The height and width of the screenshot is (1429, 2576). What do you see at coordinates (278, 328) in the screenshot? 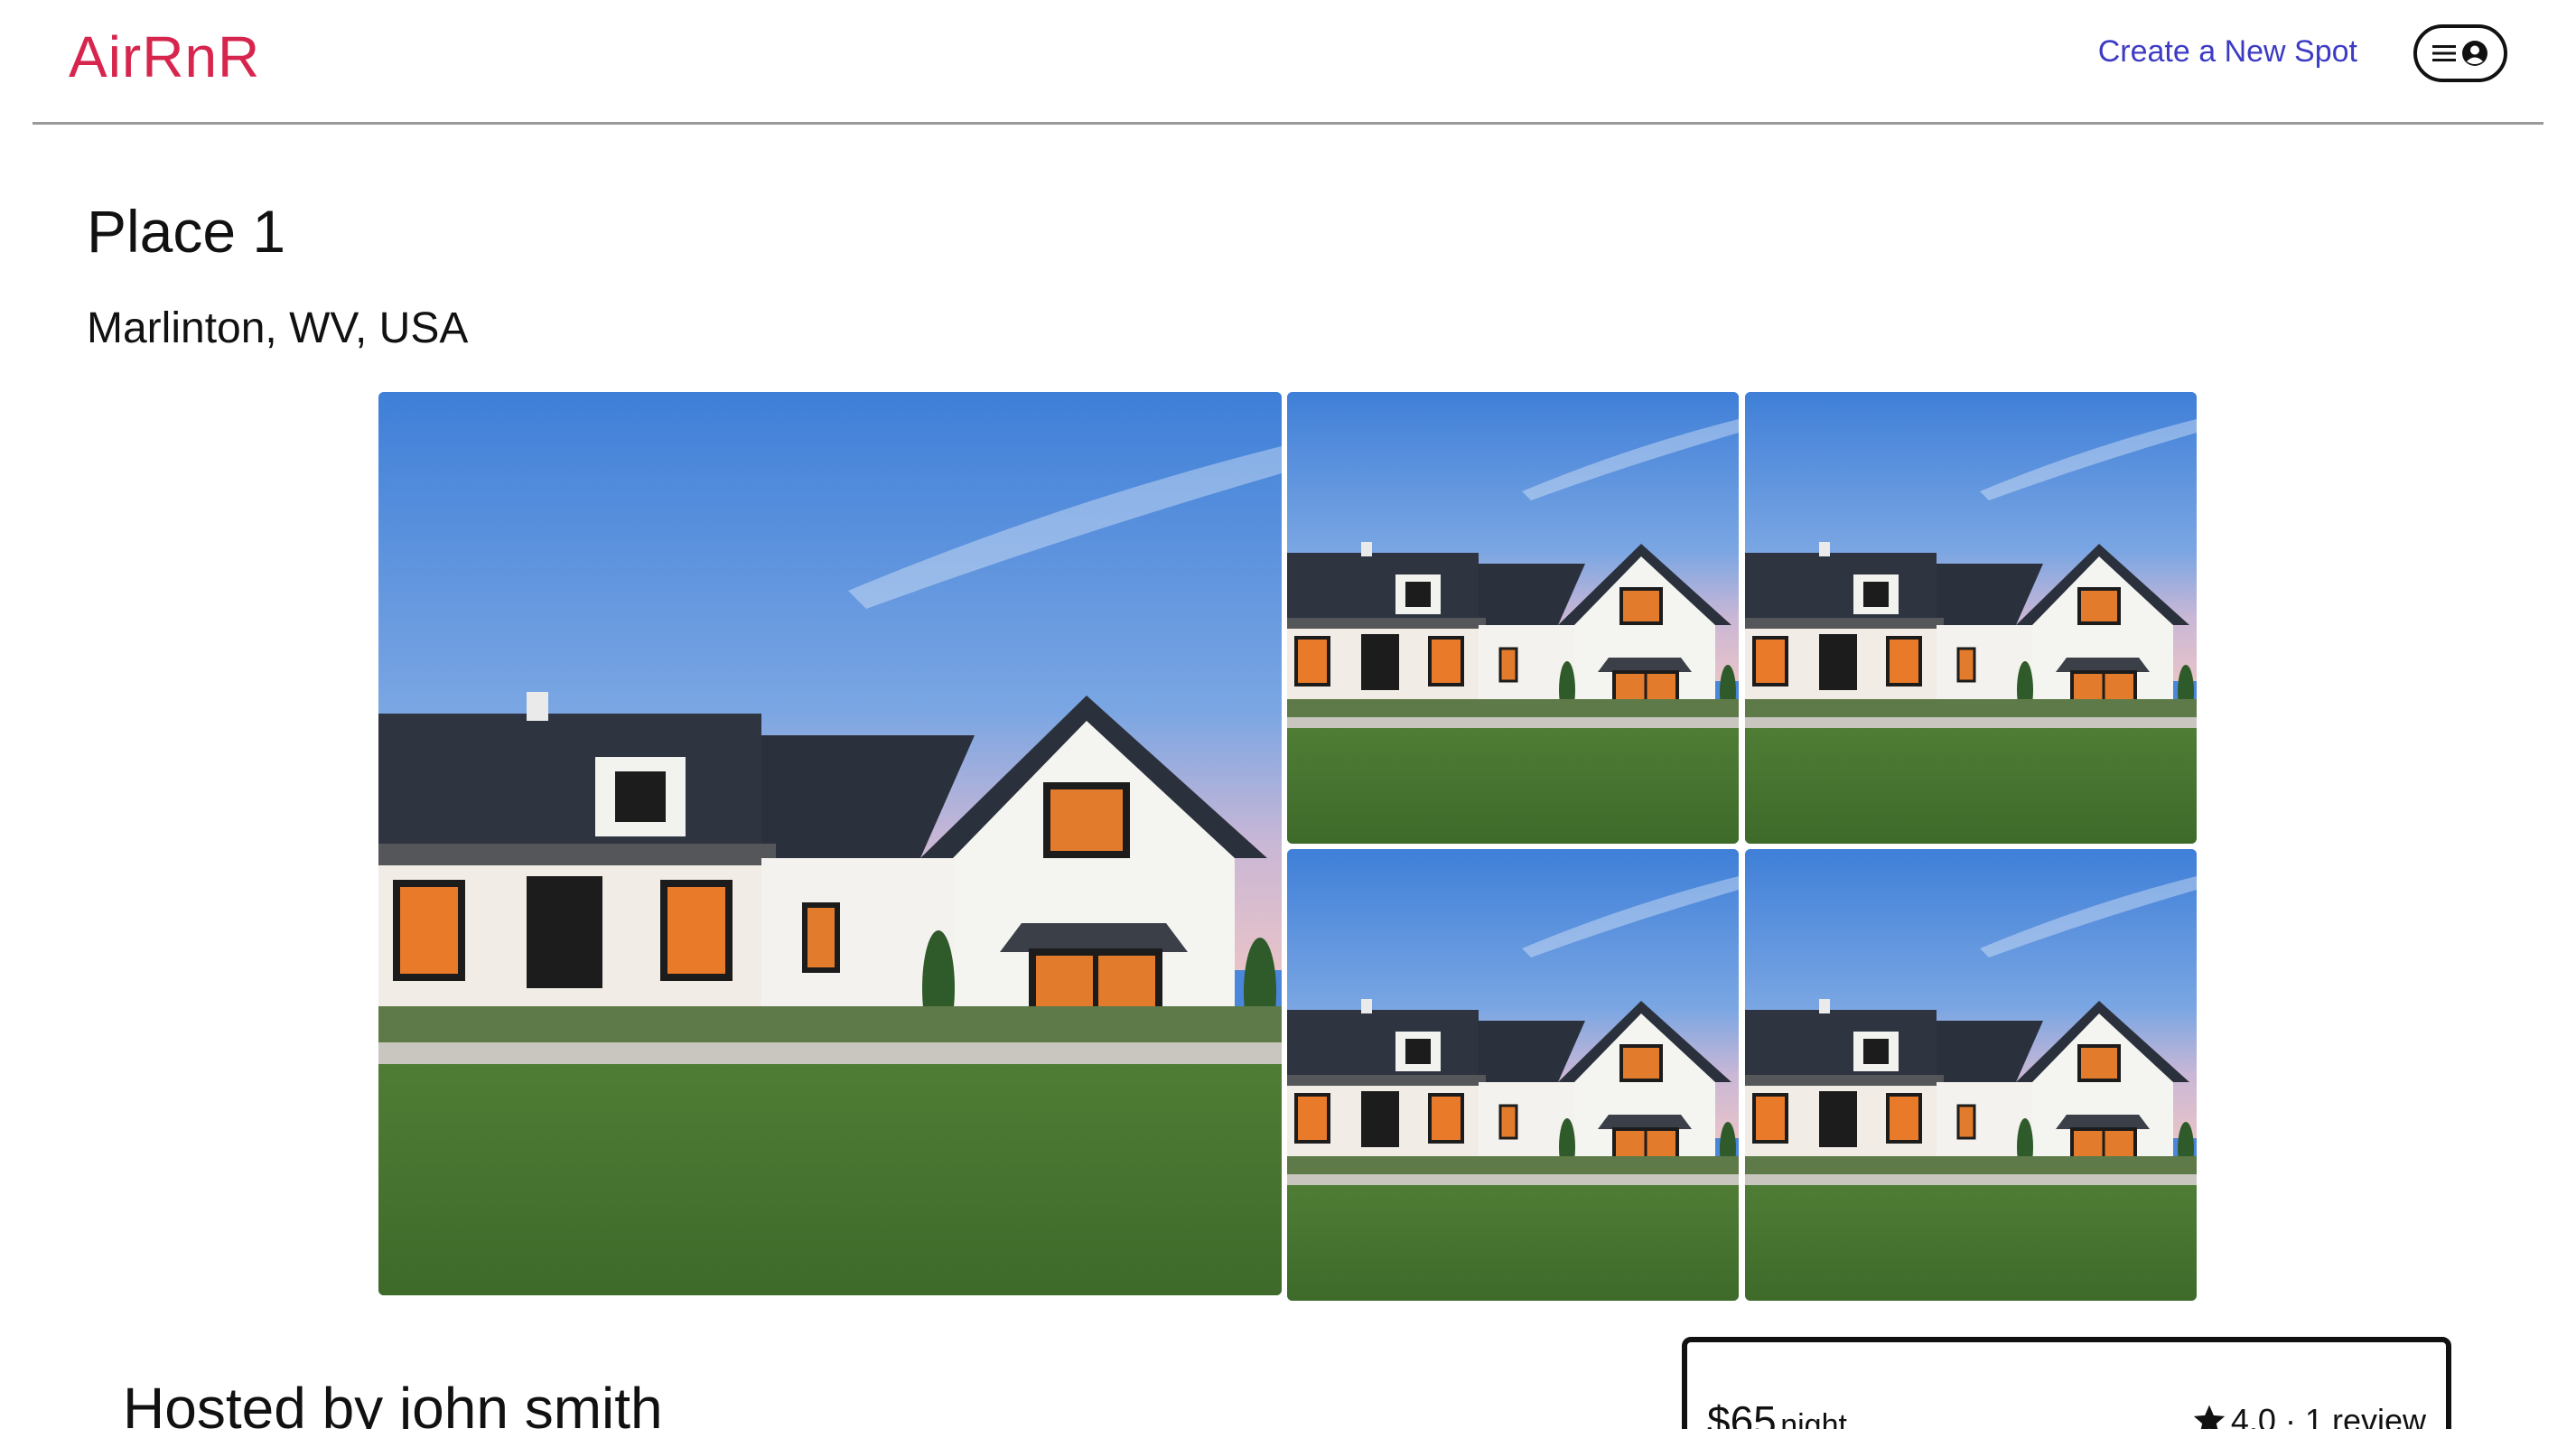
I see `spot-location: Marlinton, WV, USA` at bounding box center [278, 328].